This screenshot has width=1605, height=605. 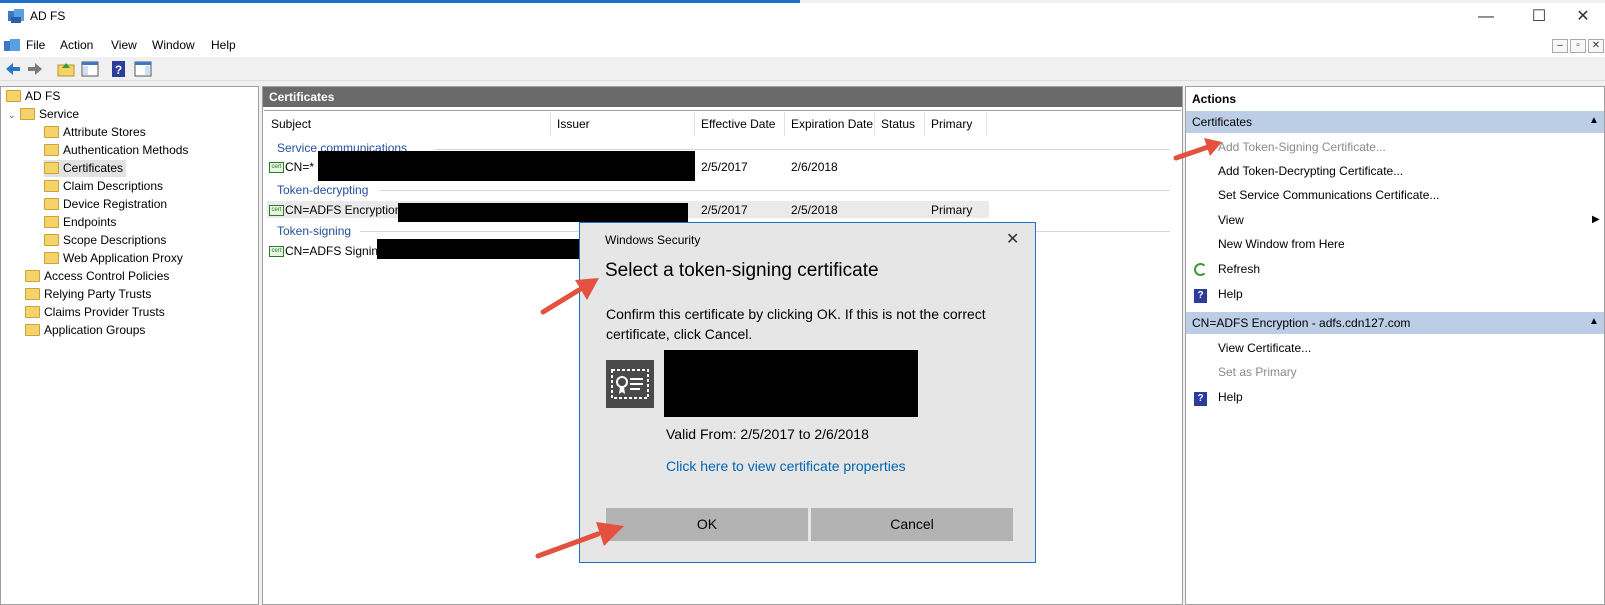 I want to click on dialog-close-button: ✕, so click(x=1012, y=239).